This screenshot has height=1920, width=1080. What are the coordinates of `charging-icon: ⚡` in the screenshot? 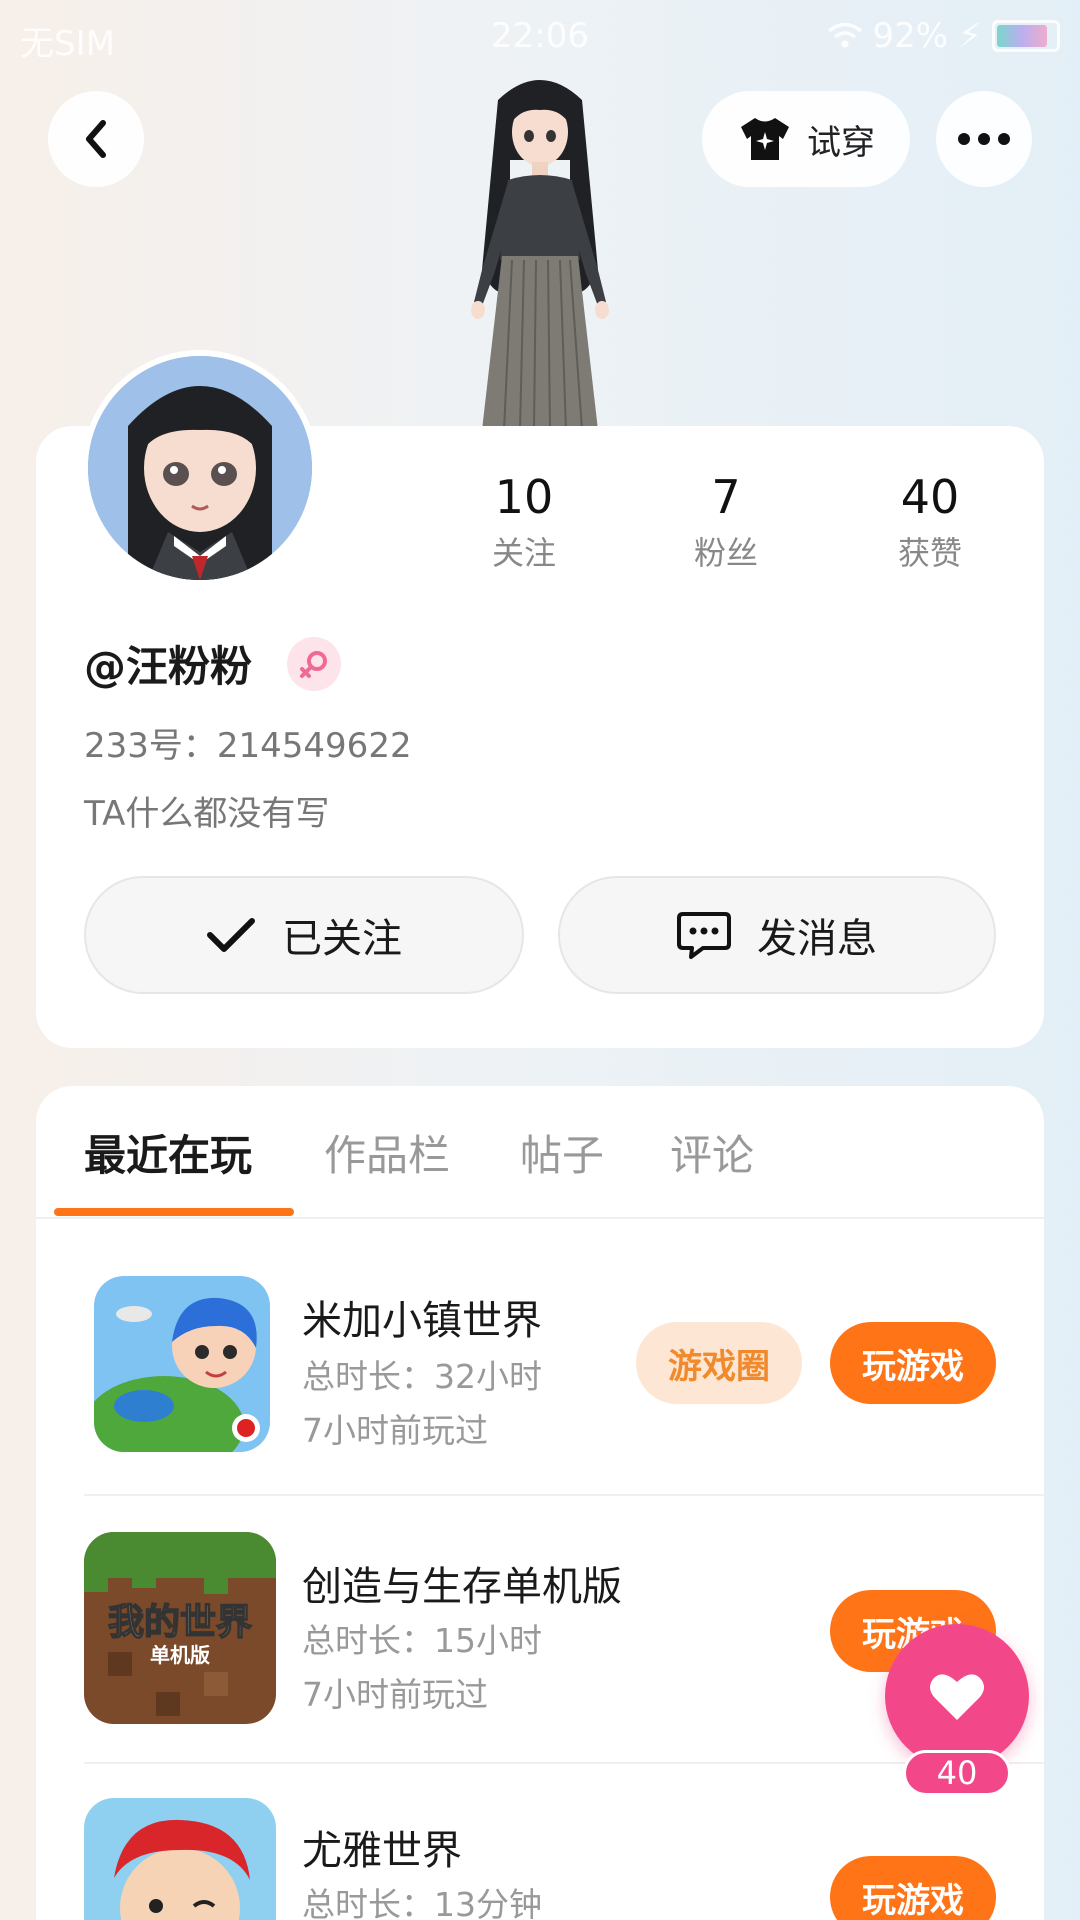 It's located at (970, 36).